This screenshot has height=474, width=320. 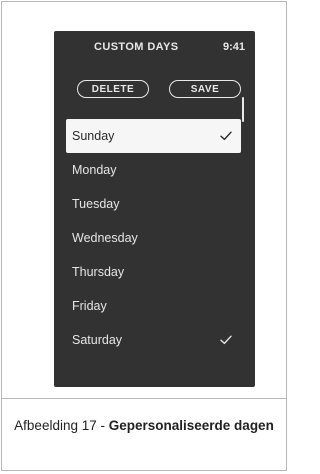 What do you see at coordinates (89, 306) in the screenshot?
I see `day-label: Friday` at bounding box center [89, 306].